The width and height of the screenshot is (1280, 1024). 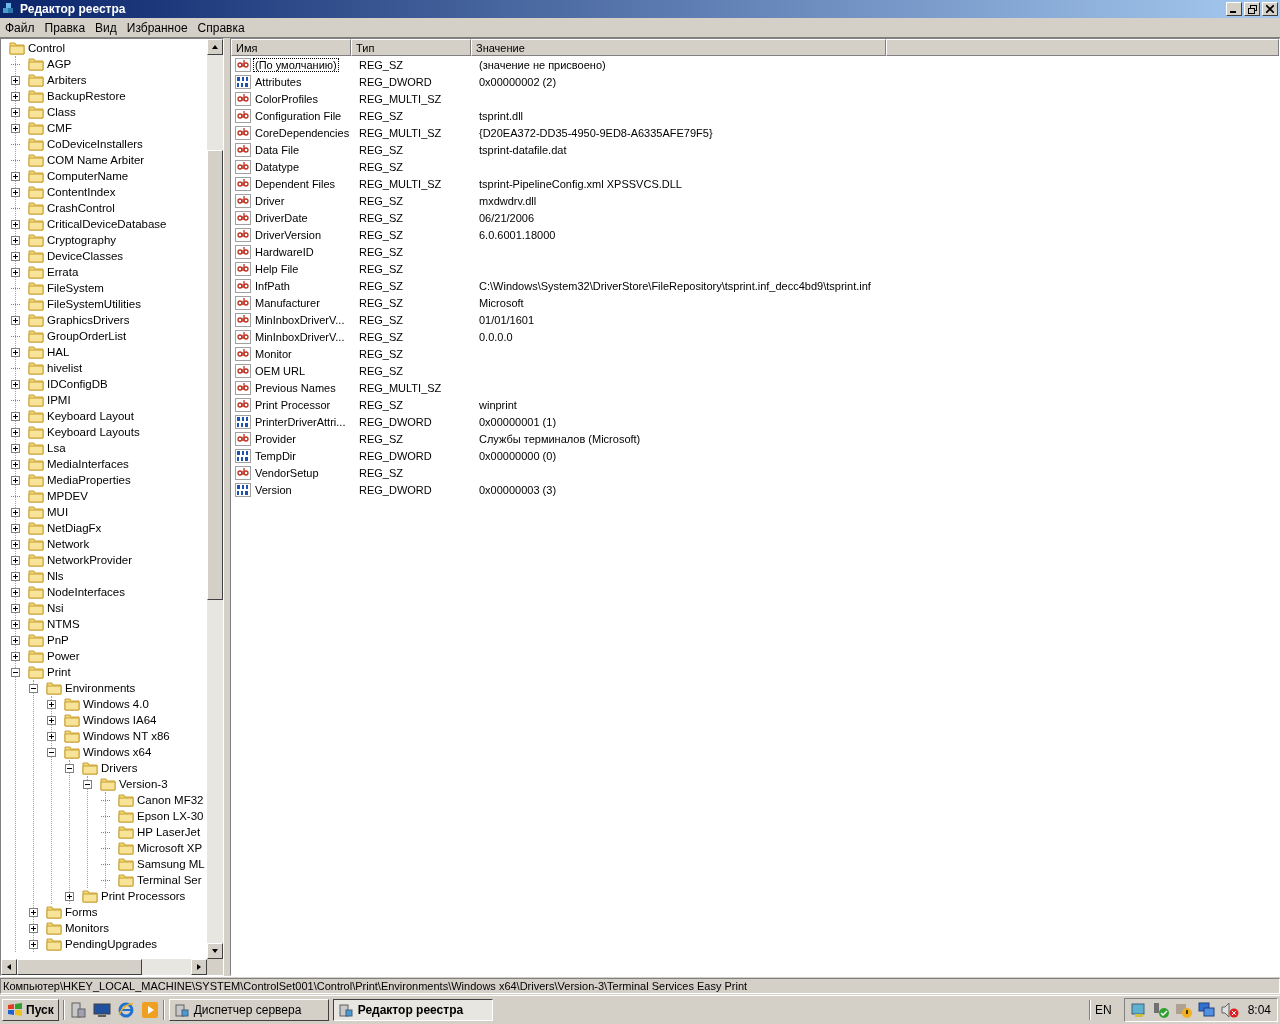 What do you see at coordinates (281, 217) in the screenshot?
I see `value-name: DriverDate` at bounding box center [281, 217].